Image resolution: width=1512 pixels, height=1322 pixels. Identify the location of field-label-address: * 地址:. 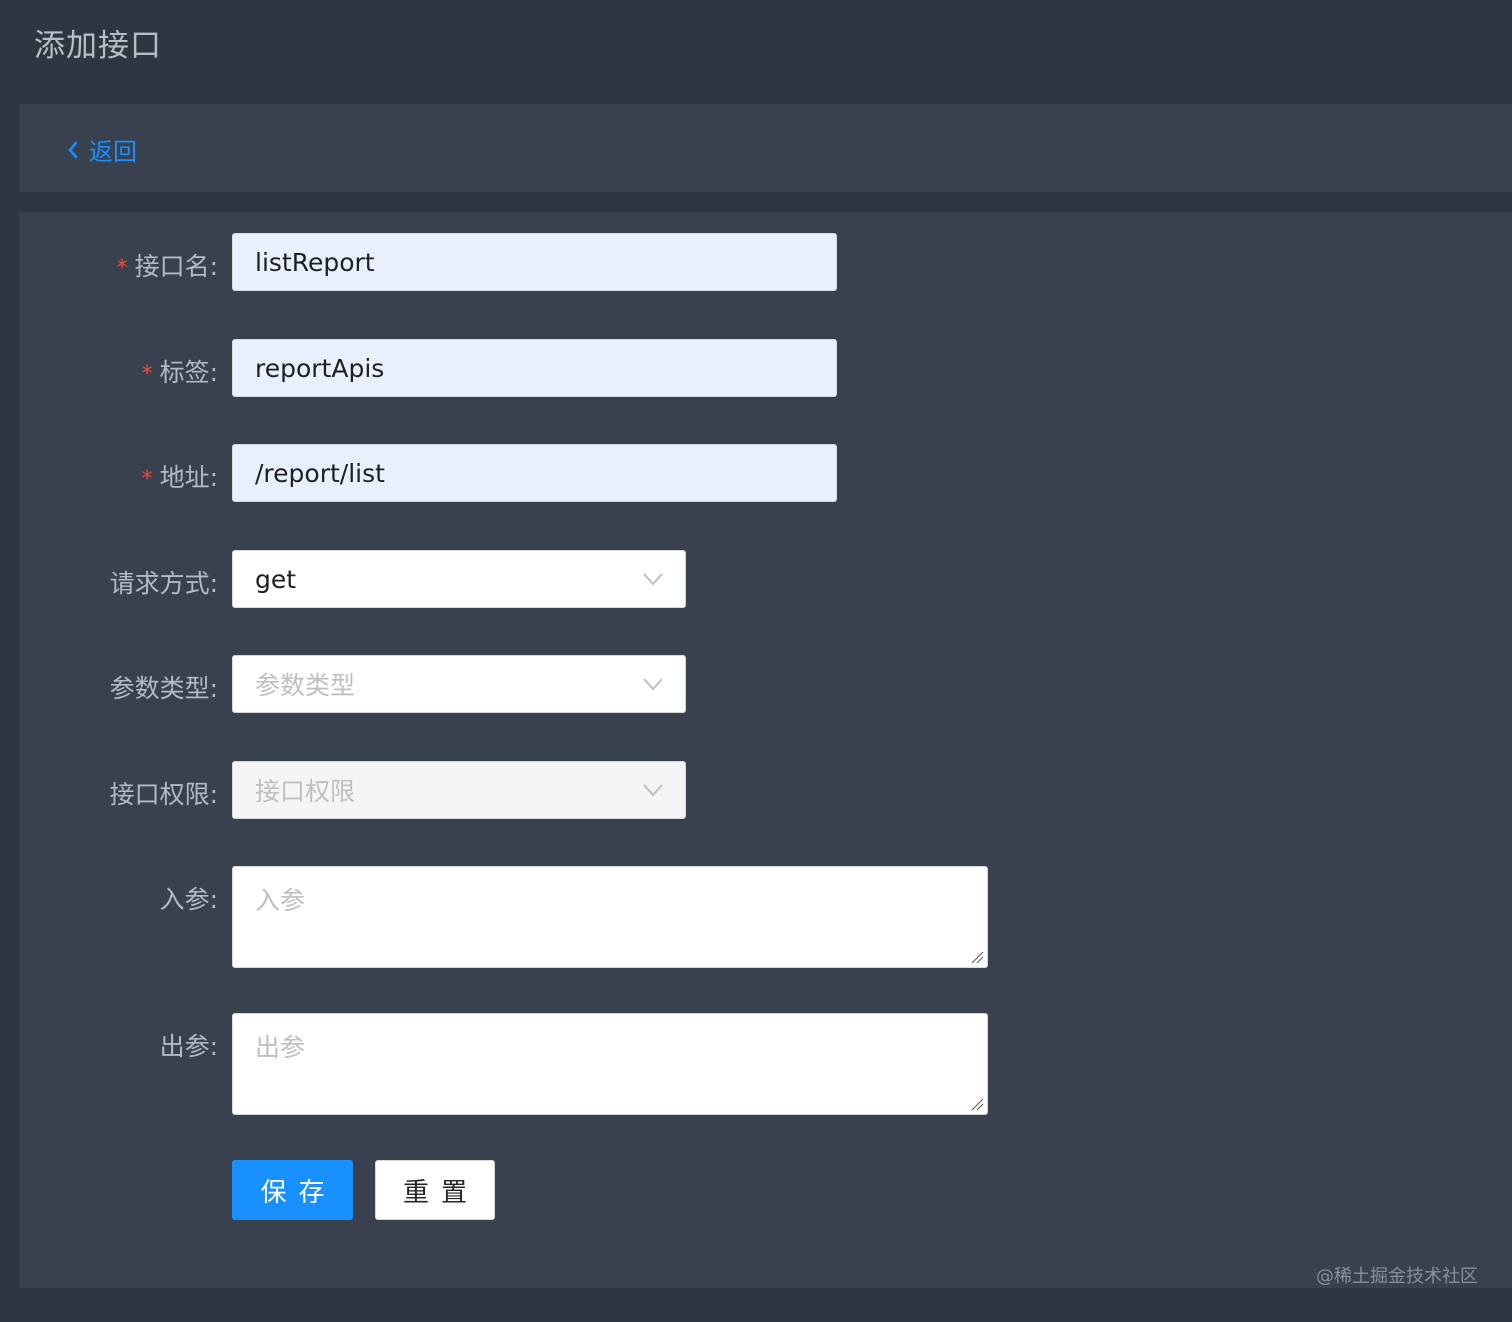
(179, 477).